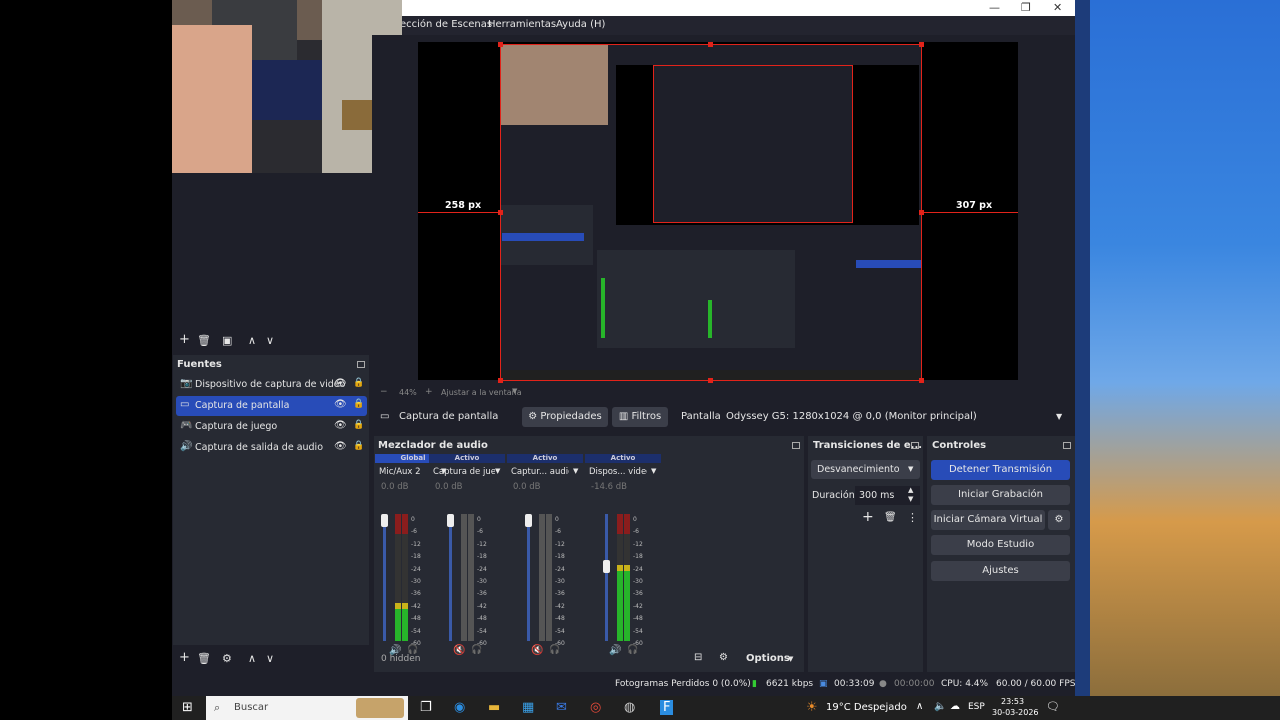 The height and width of the screenshot is (720, 1280). I want to click on clock-date: 30-03-2026, so click(1015, 712).